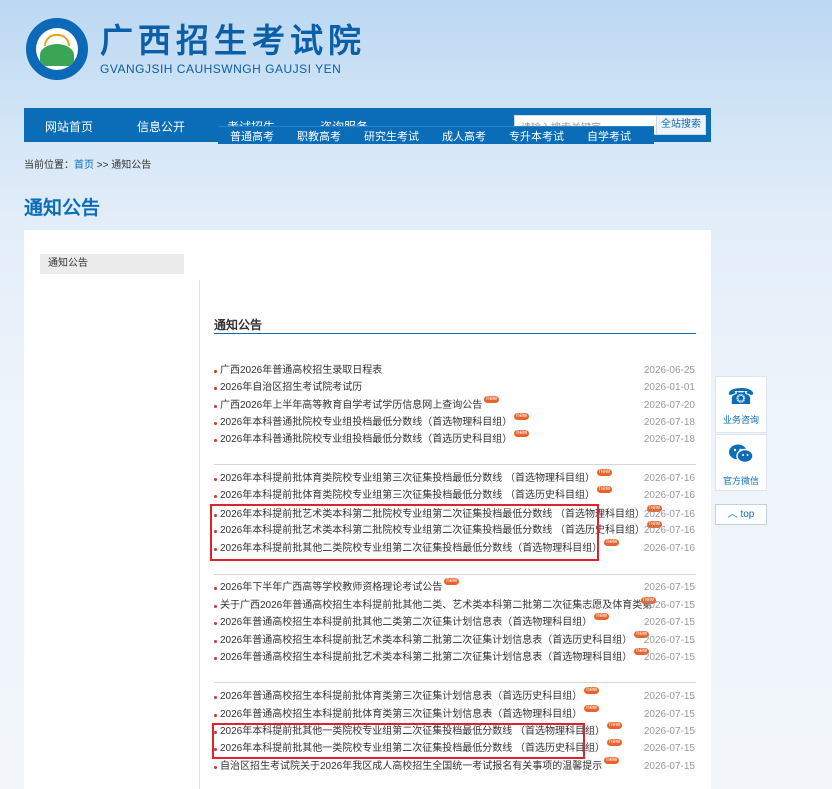 The image size is (832, 789). Describe the element at coordinates (669, 387) in the screenshot. I see `list-item-date: 2026-01-01` at that location.